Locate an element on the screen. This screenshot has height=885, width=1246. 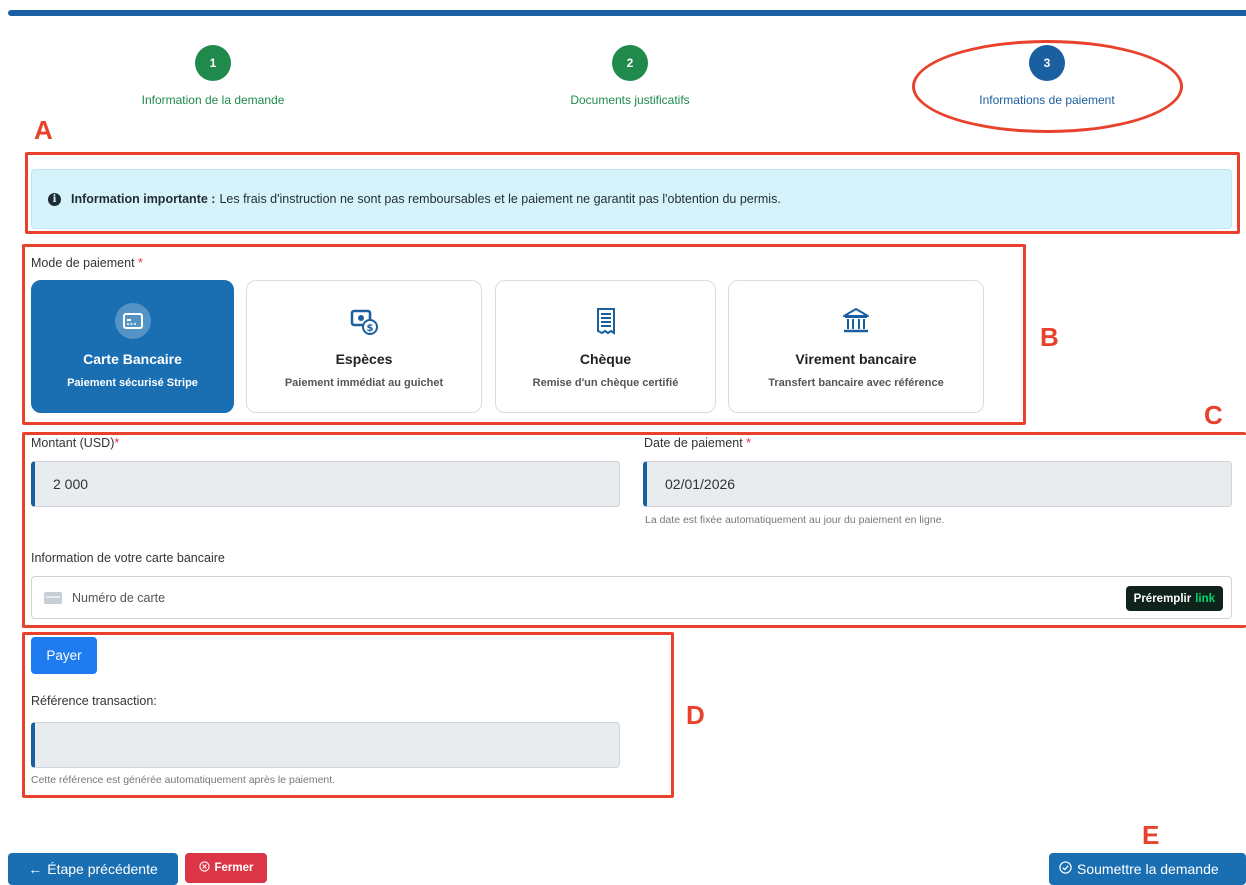
step-3-label: Informations de paiement is located at coordinates (1047, 100).